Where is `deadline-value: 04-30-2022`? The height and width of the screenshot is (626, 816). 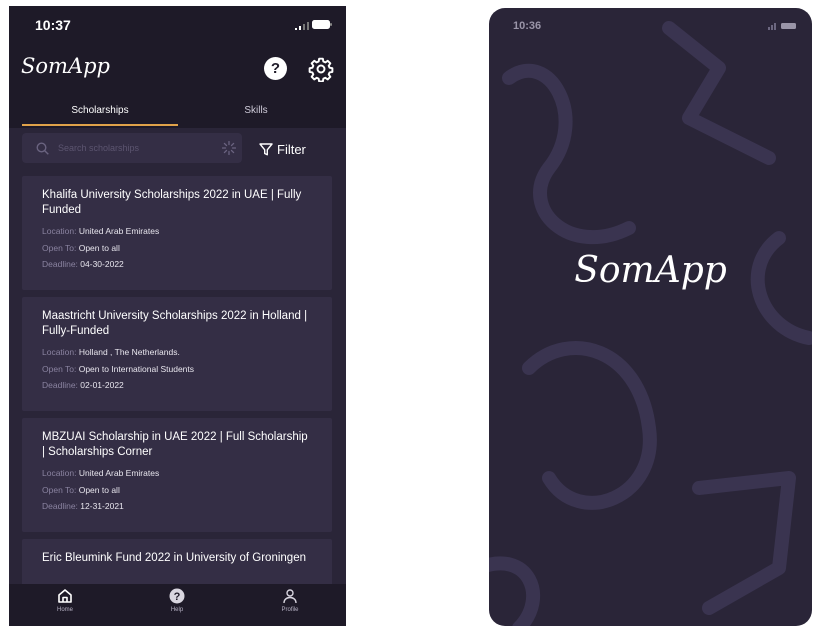
deadline-value: 04-30-2022 is located at coordinates (102, 264).